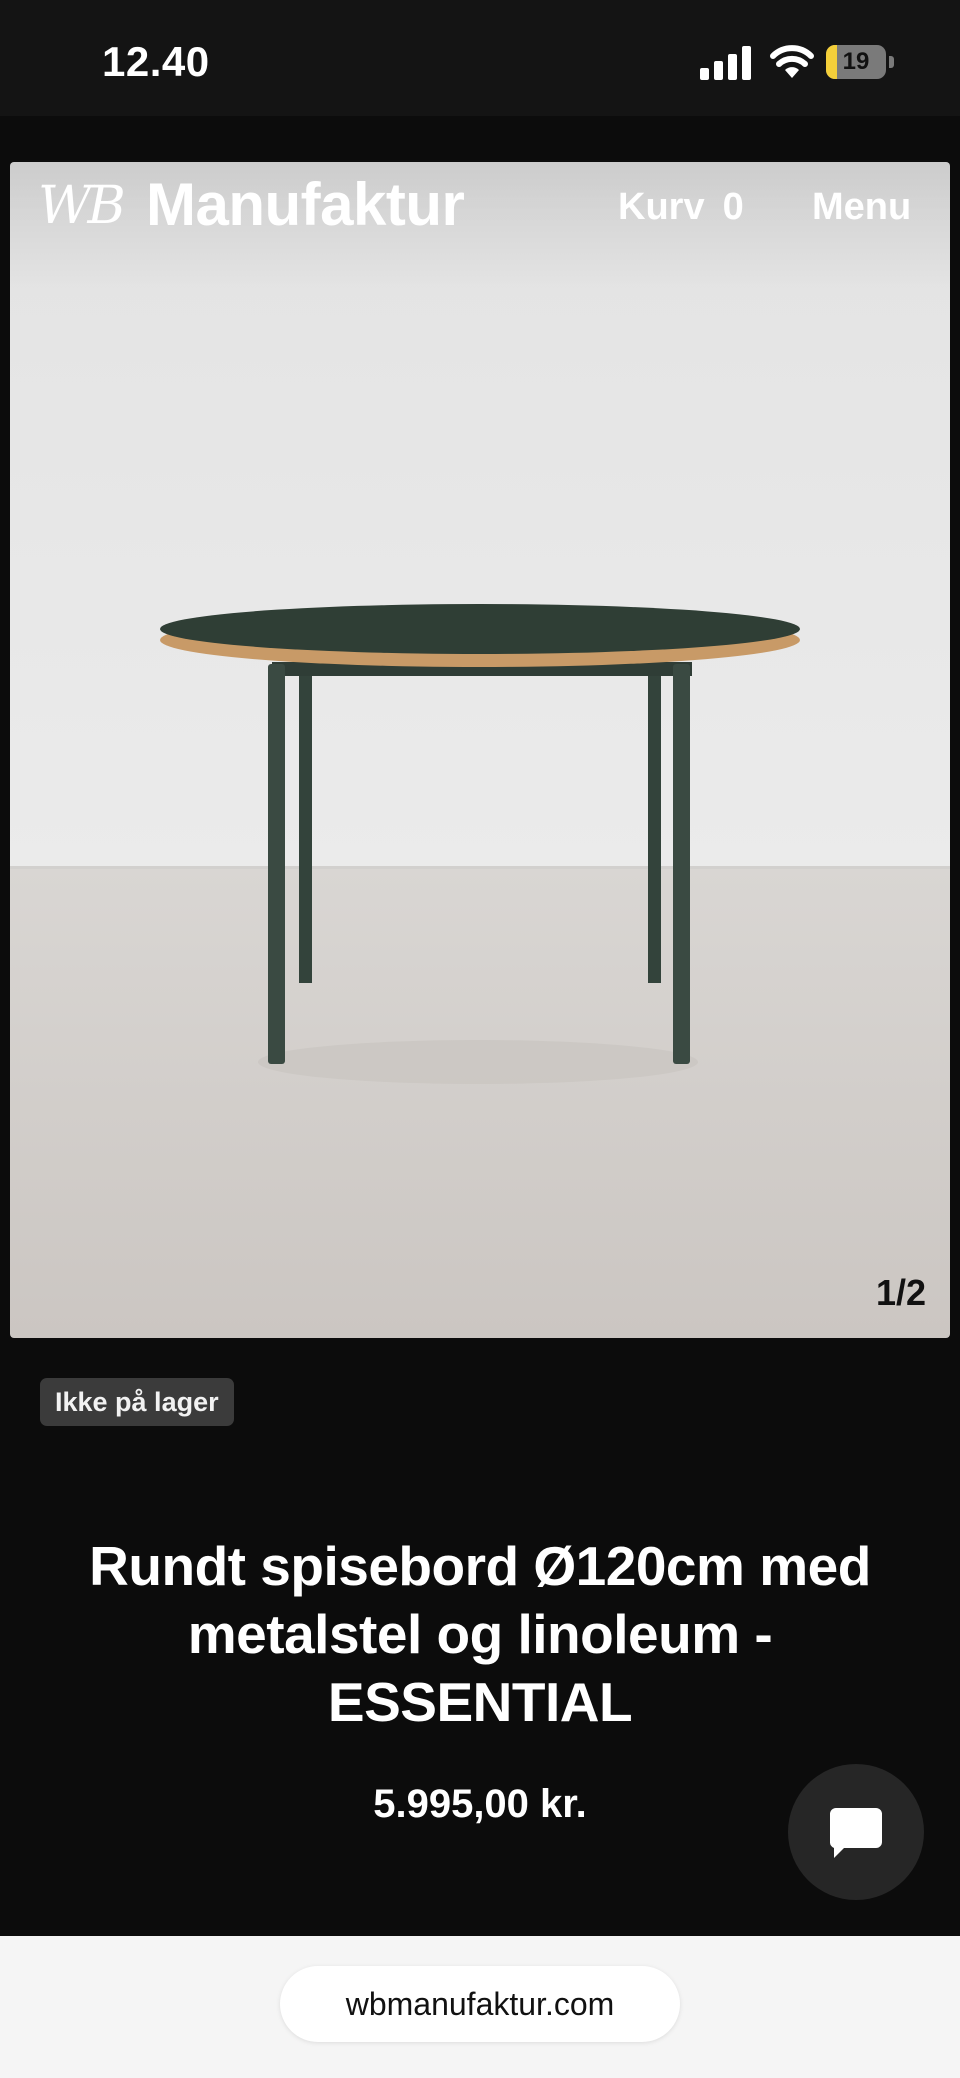  I want to click on chat-button, so click(856, 1832).